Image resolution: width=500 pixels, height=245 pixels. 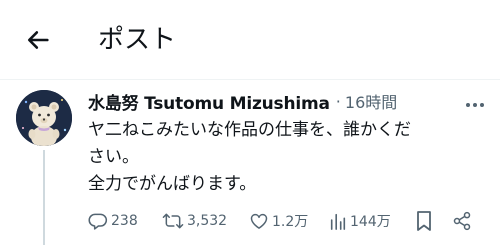 I want to click on like-button: 1.2万, so click(x=278, y=221).